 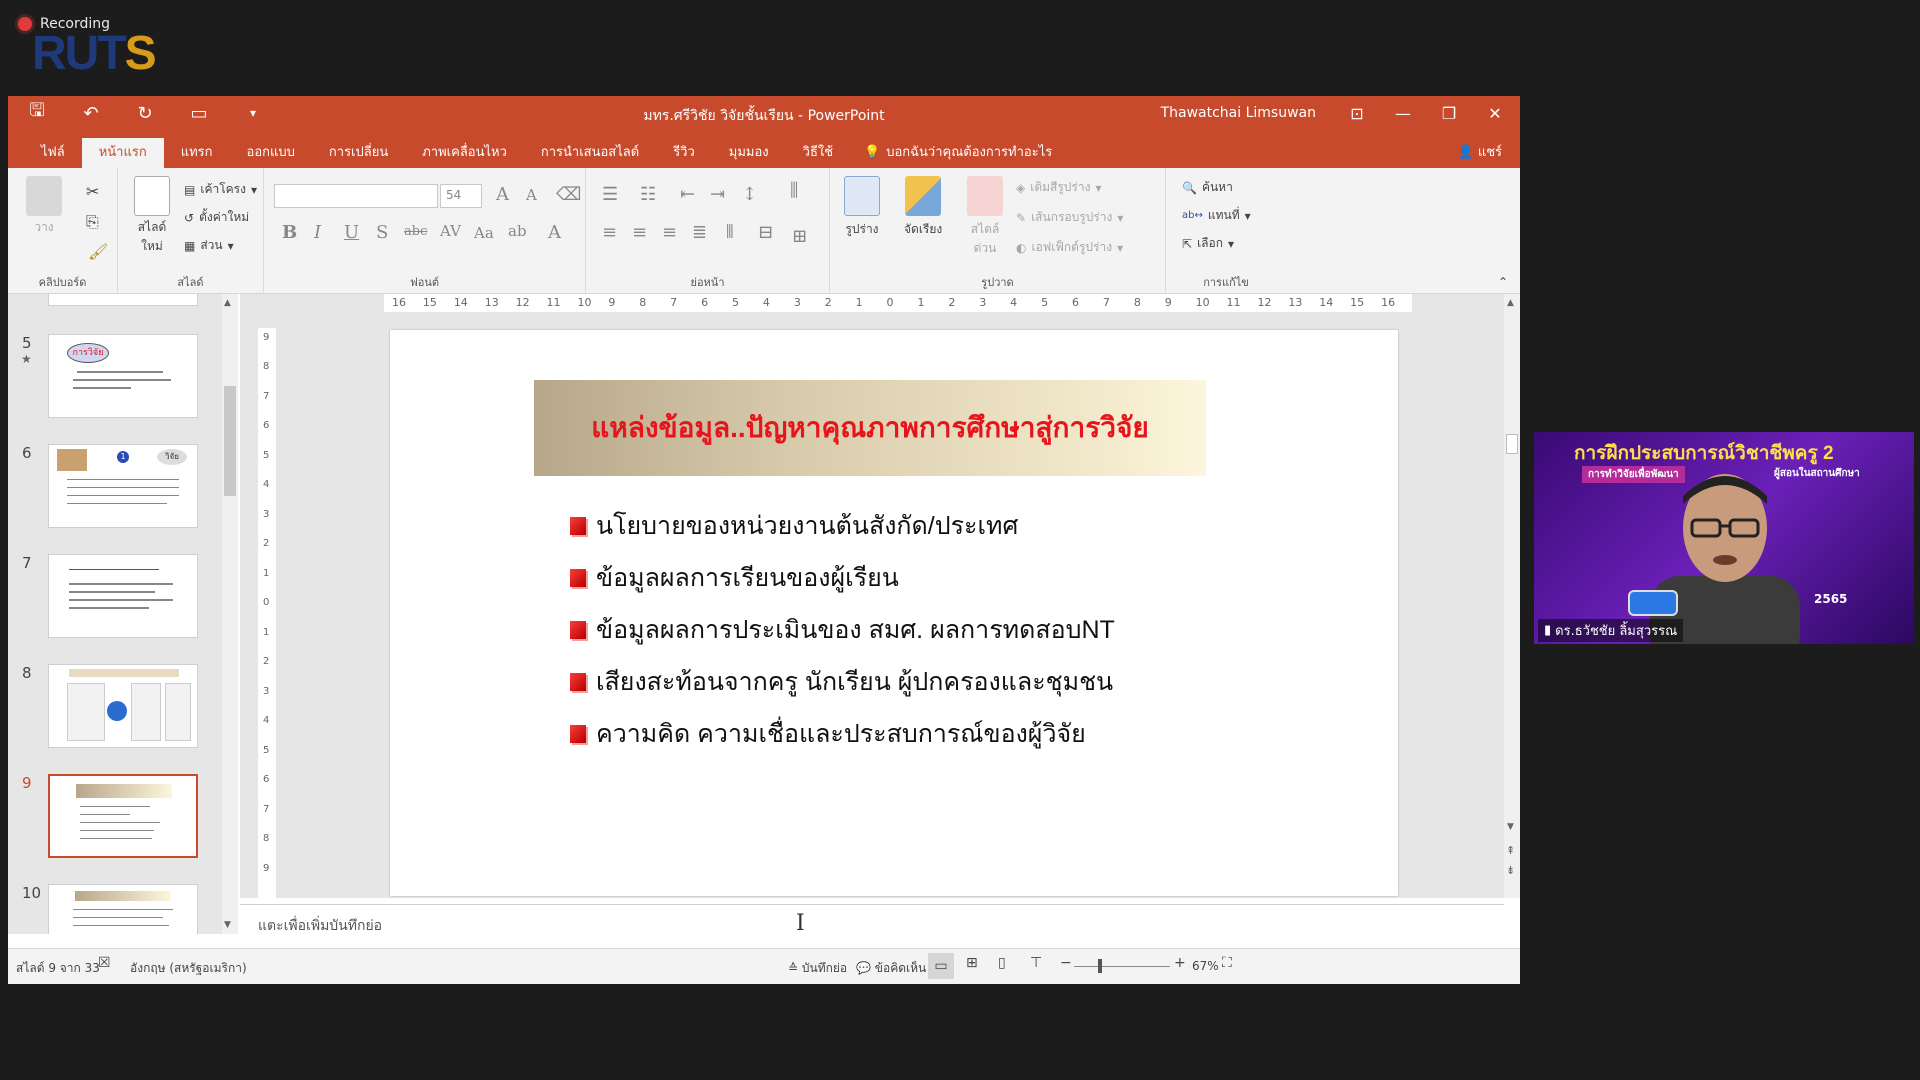 I want to click on bullet-item: ข้อมูลผลการประเมินของ สมศ. ผลการทดสอบNT, so click(x=842, y=630).